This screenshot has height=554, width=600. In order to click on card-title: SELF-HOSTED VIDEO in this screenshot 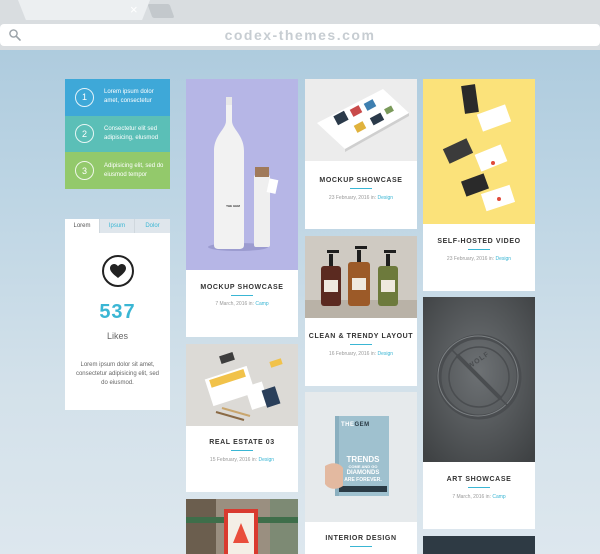, I will do `click(479, 241)`.